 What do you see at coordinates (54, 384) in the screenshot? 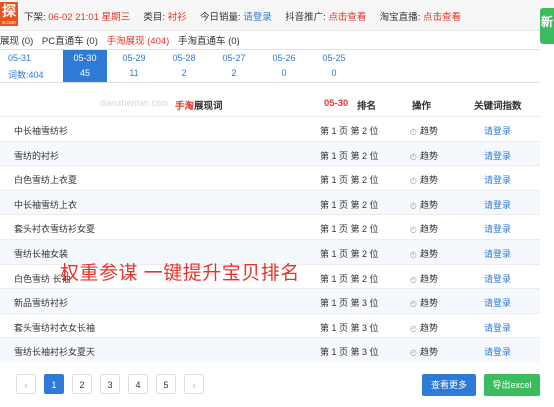
I see `page-button-1: 1` at bounding box center [54, 384].